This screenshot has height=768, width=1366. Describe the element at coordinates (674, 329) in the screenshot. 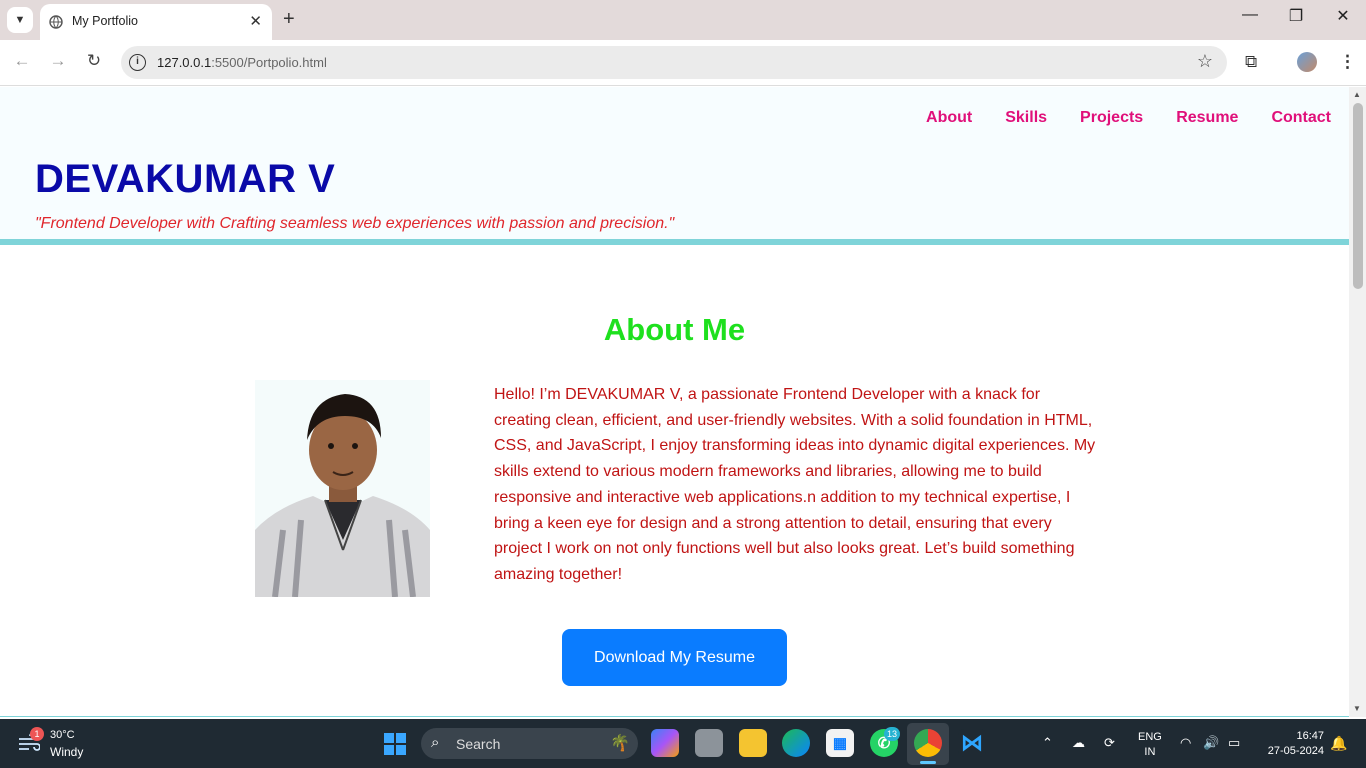

I see `about-section-title: About Me` at that location.